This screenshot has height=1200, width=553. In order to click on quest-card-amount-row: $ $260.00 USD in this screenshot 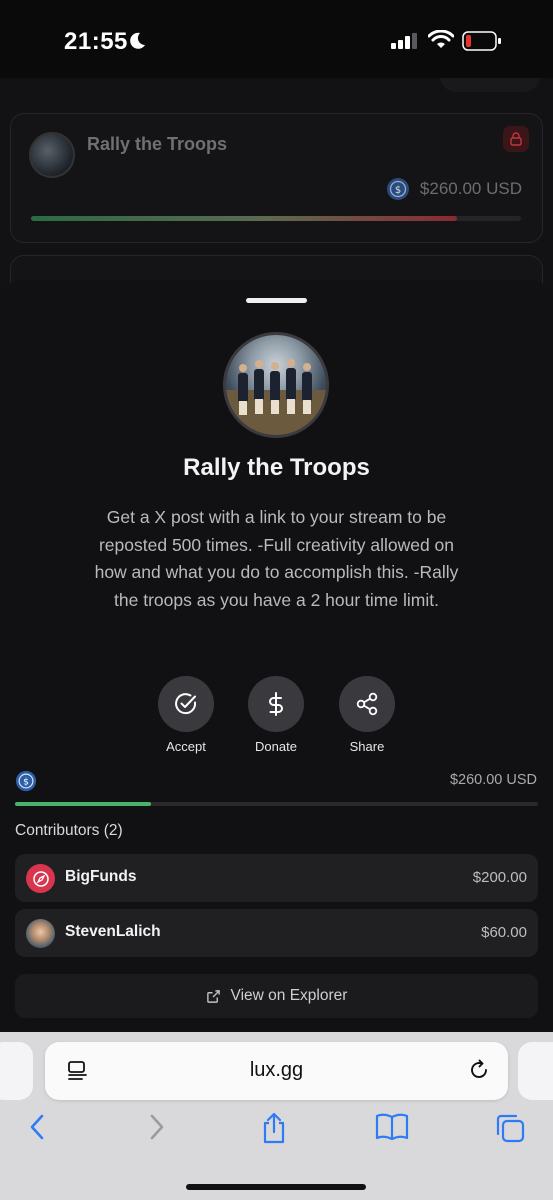, I will do `click(454, 189)`.